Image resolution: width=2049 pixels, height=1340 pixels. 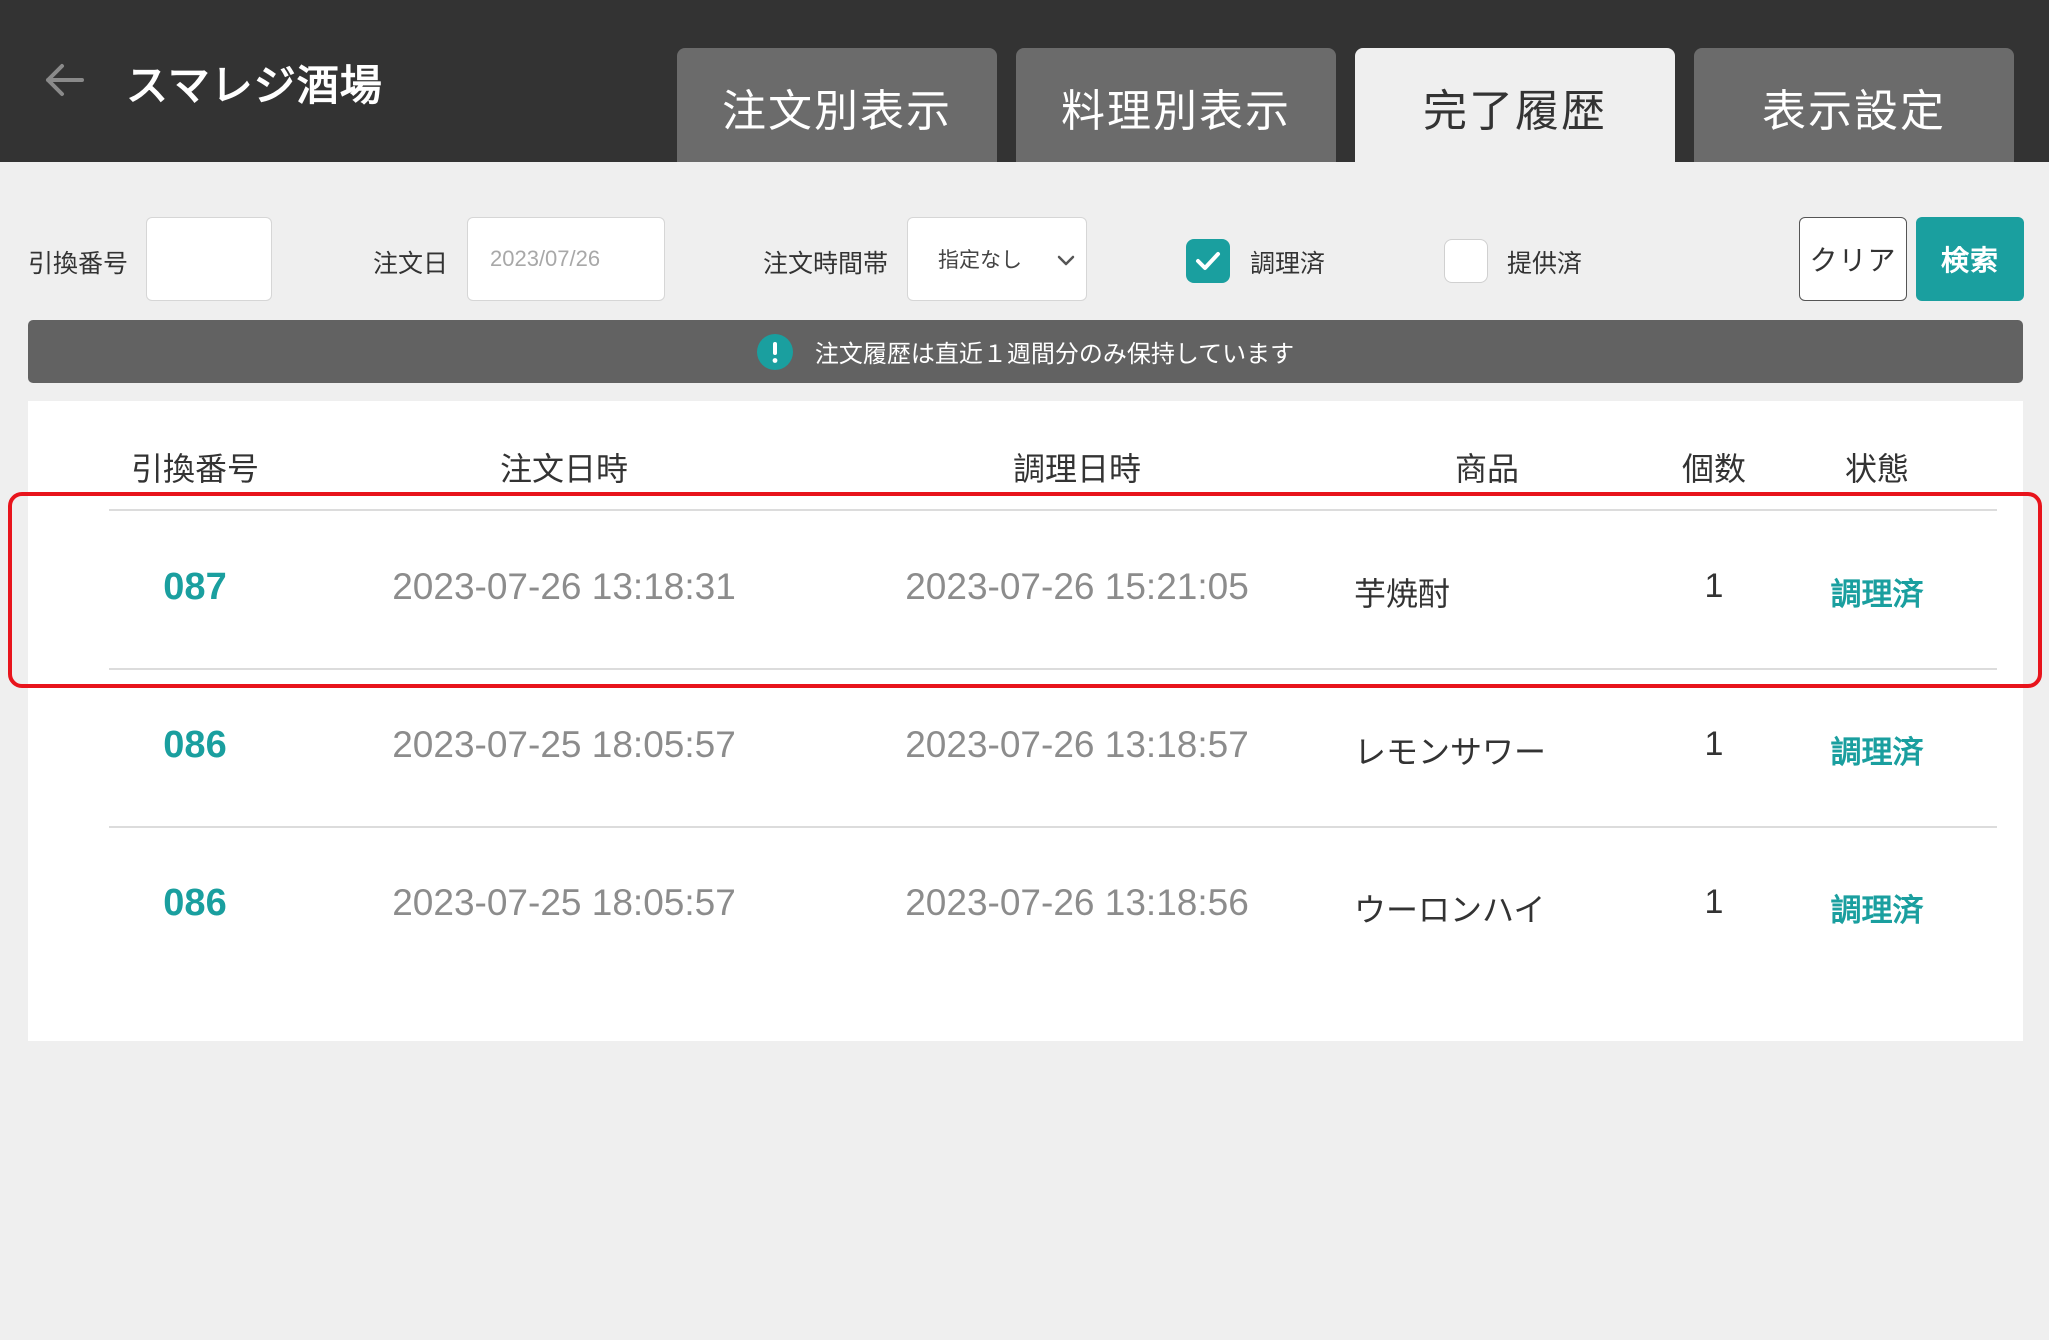 I want to click on app-header: スマレジ酒場 注文別表示 料理別表示 完了履歴 表示設定, so click(x=1024, y=81).